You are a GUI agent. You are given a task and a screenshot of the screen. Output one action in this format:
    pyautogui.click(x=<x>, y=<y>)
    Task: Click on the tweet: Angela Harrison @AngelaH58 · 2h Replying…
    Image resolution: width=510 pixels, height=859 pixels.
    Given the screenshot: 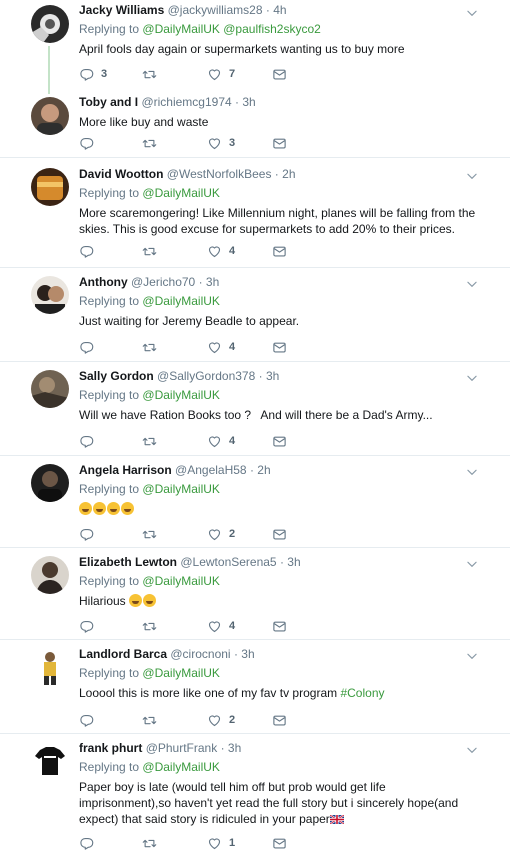 What is the action you would take?
    pyautogui.click(x=255, y=502)
    